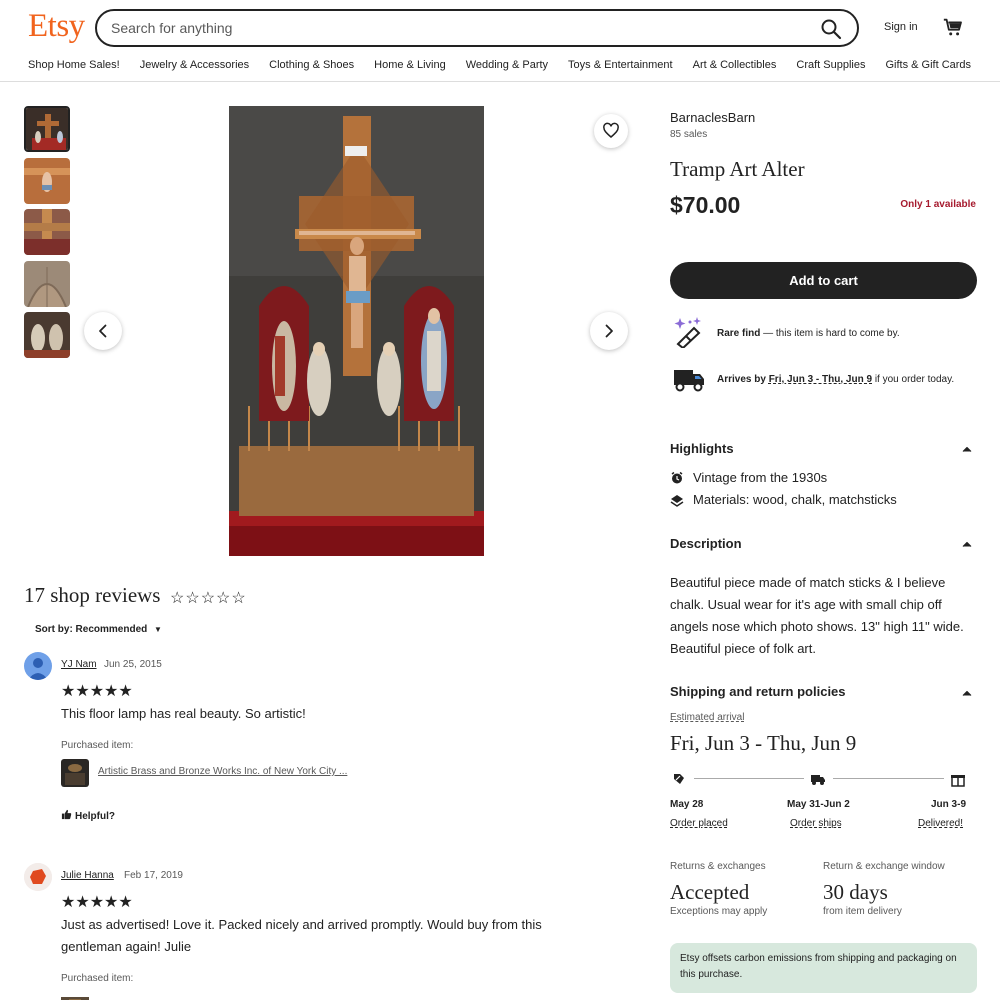 Image resolution: width=1000 pixels, height=1000 pixels. I want to click on nav-item: Art & Collectibles, so click(735, 67).